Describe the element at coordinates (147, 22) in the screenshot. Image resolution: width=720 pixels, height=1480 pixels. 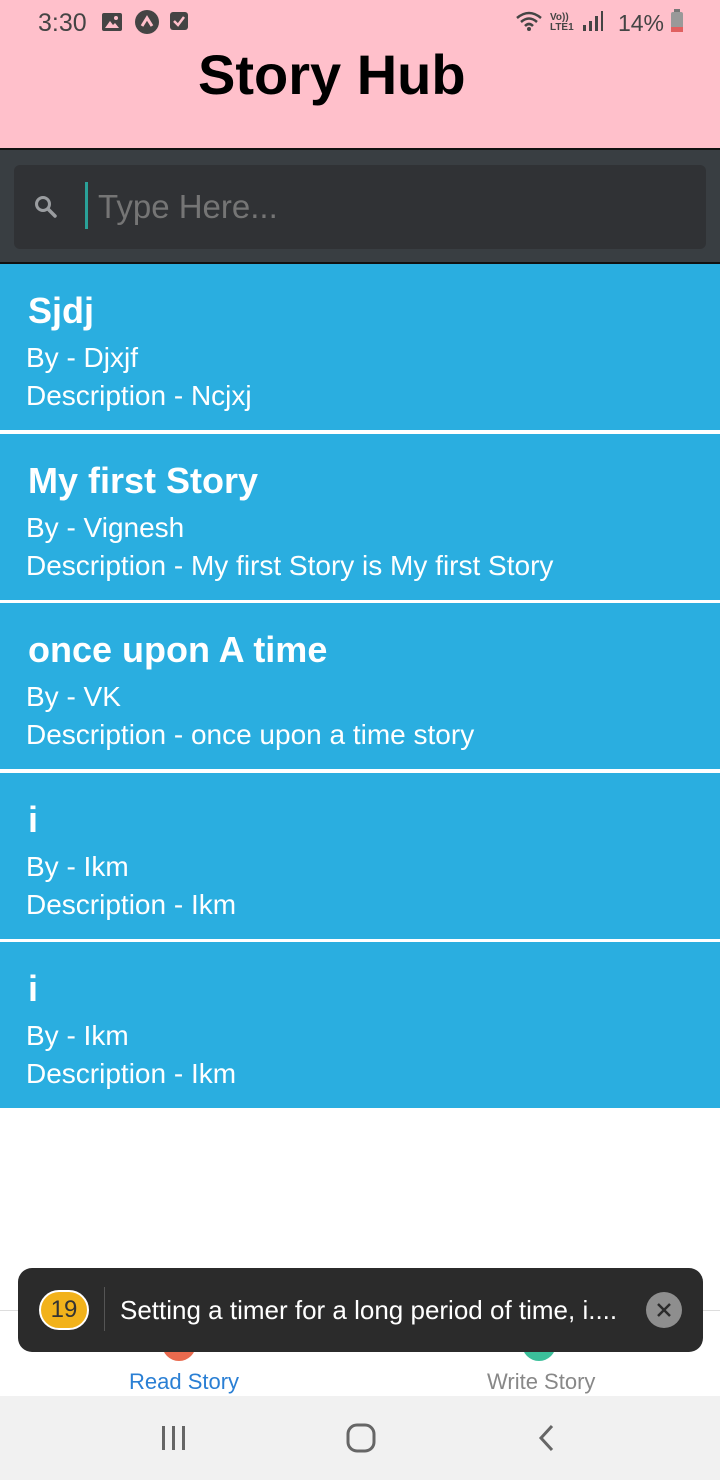
I see `arrow-up-icon` at that location.